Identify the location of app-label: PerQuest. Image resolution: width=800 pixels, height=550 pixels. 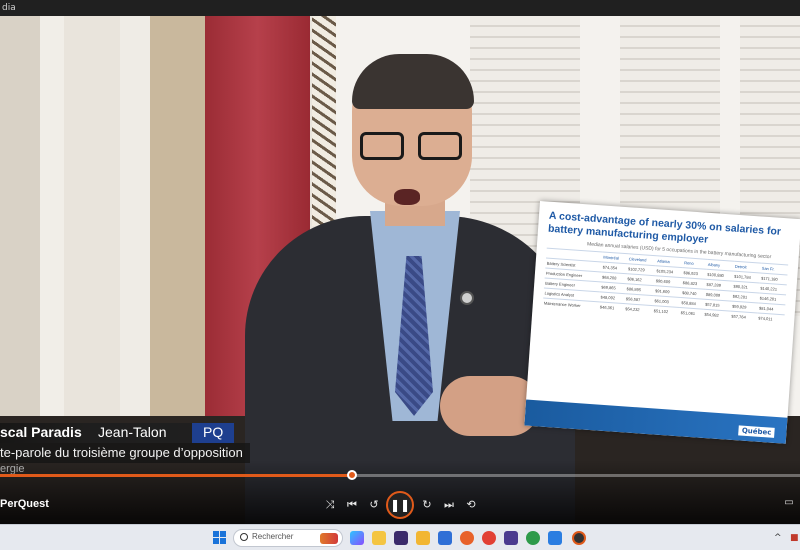
(24, 504).